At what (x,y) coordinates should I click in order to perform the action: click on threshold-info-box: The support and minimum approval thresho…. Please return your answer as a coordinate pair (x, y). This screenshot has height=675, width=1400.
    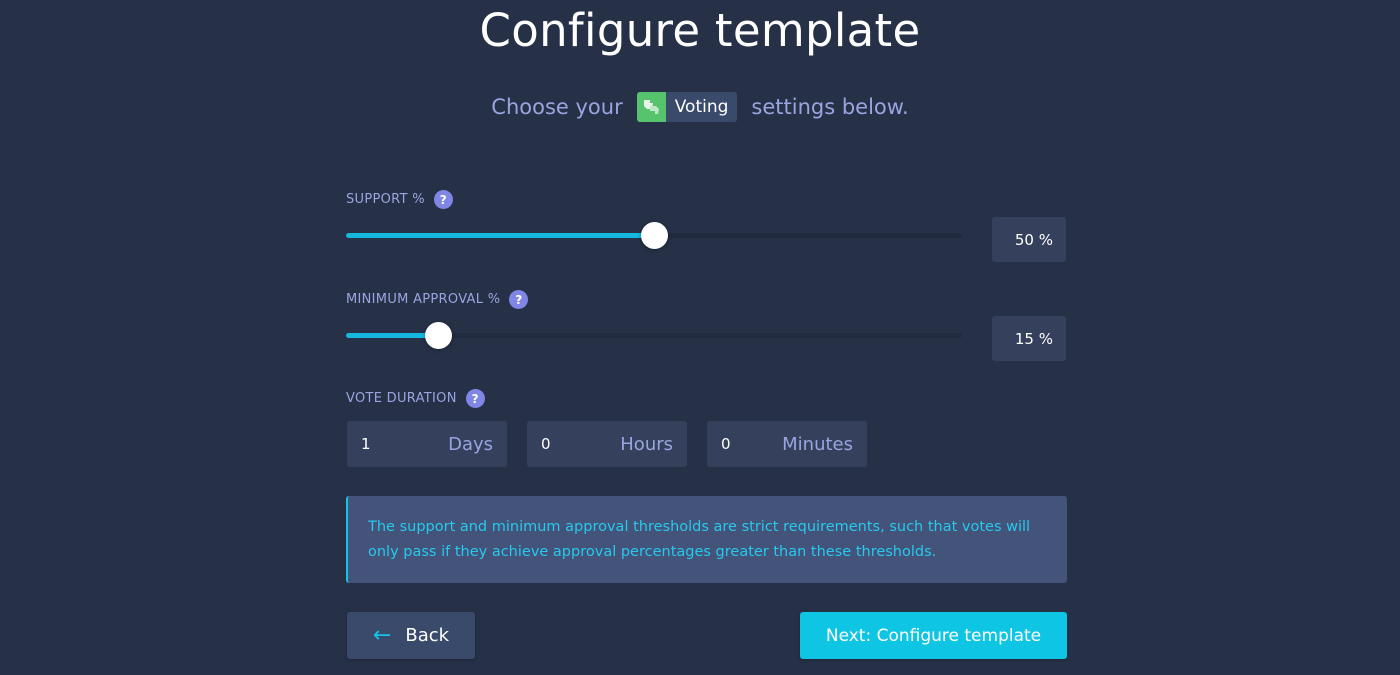
    Looking at the image, I should click on (706, 539).